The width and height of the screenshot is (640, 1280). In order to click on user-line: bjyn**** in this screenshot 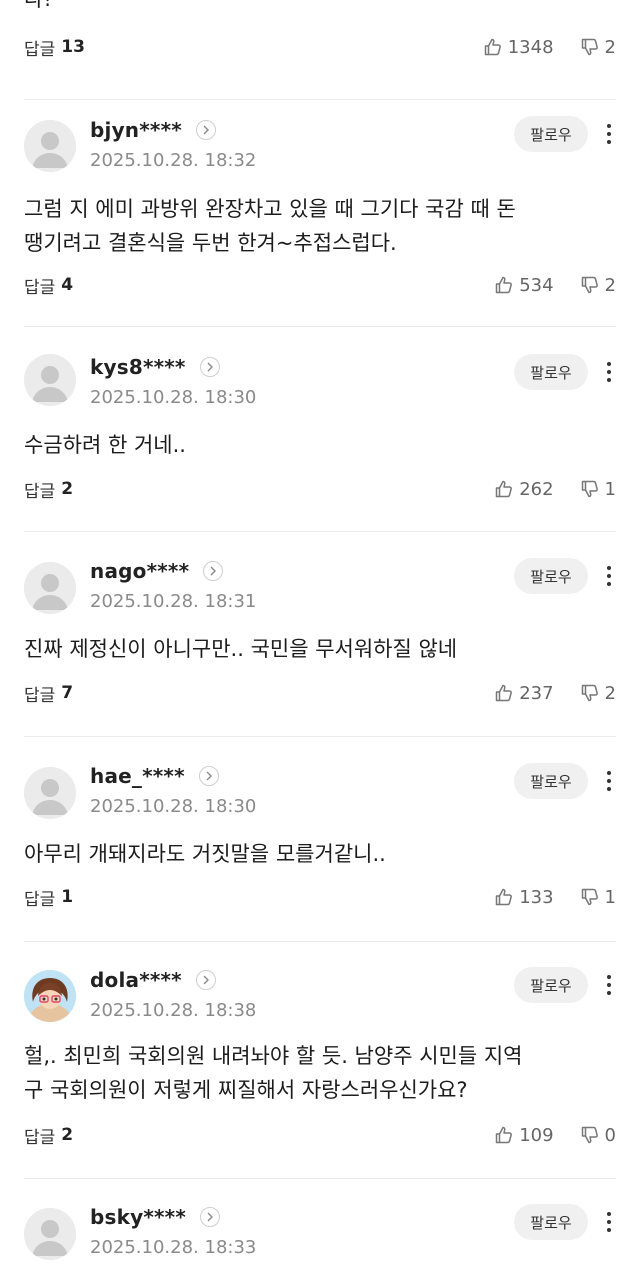, I will do `click(153, 130)`.